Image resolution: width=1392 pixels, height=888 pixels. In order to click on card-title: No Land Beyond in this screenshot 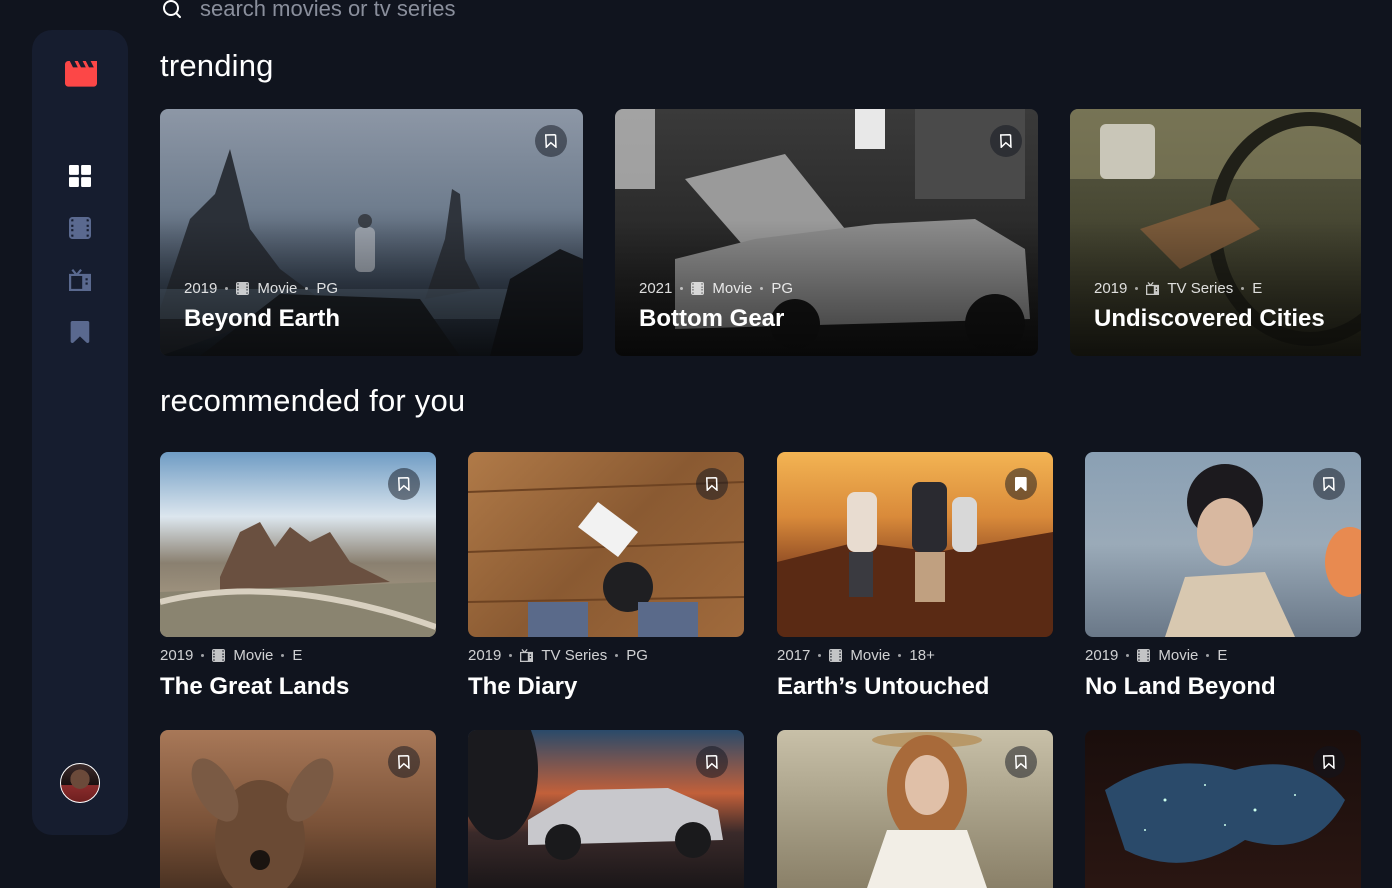, I will do `click(1180, 686)`.